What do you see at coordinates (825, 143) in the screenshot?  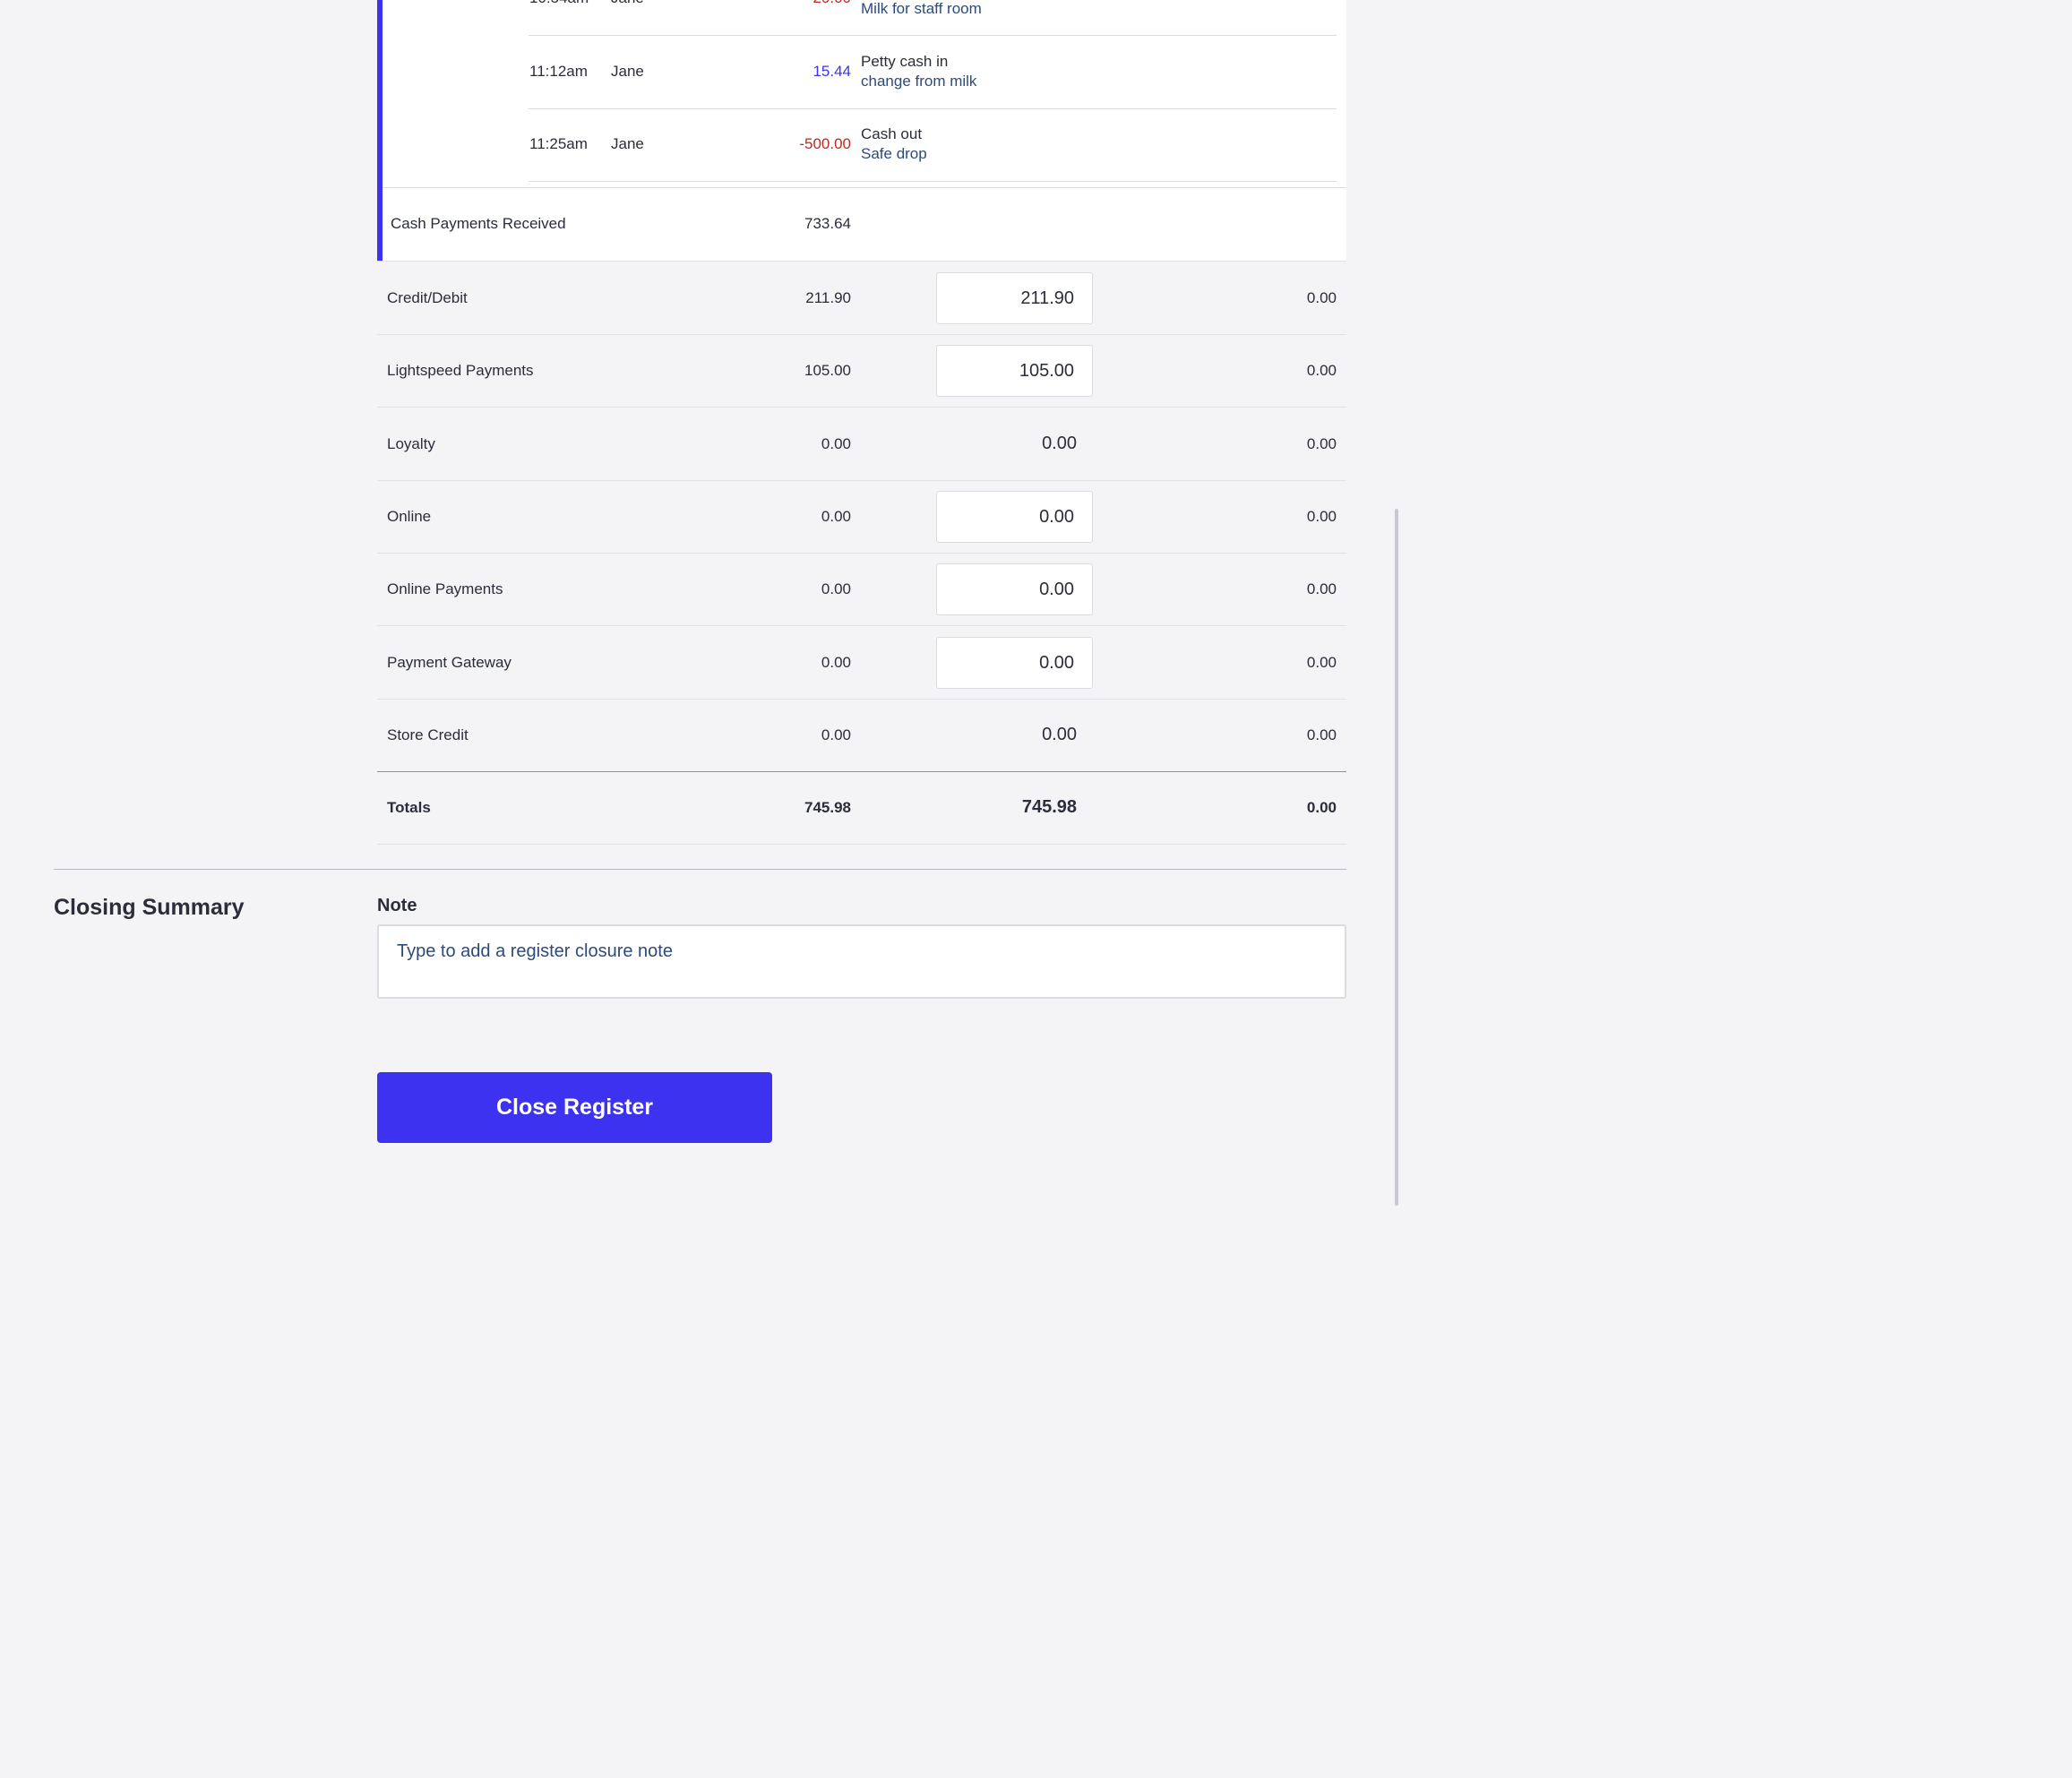 I see `movement-amount: -500.00` at bounding box center [825, 143].